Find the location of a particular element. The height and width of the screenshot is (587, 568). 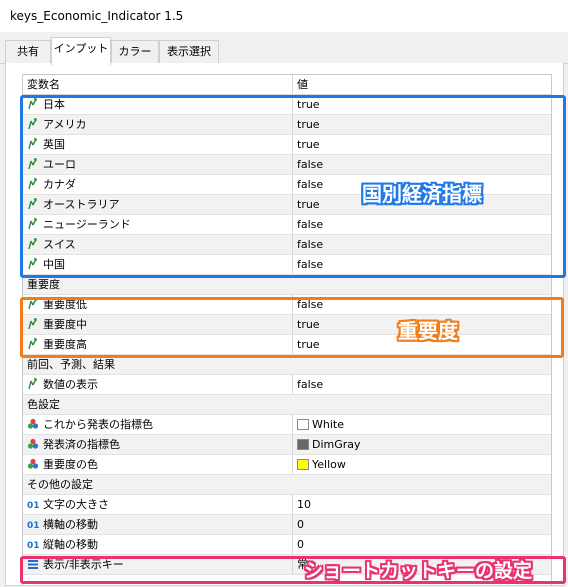

tab-label: インプット is located at coordinates (81, 48).